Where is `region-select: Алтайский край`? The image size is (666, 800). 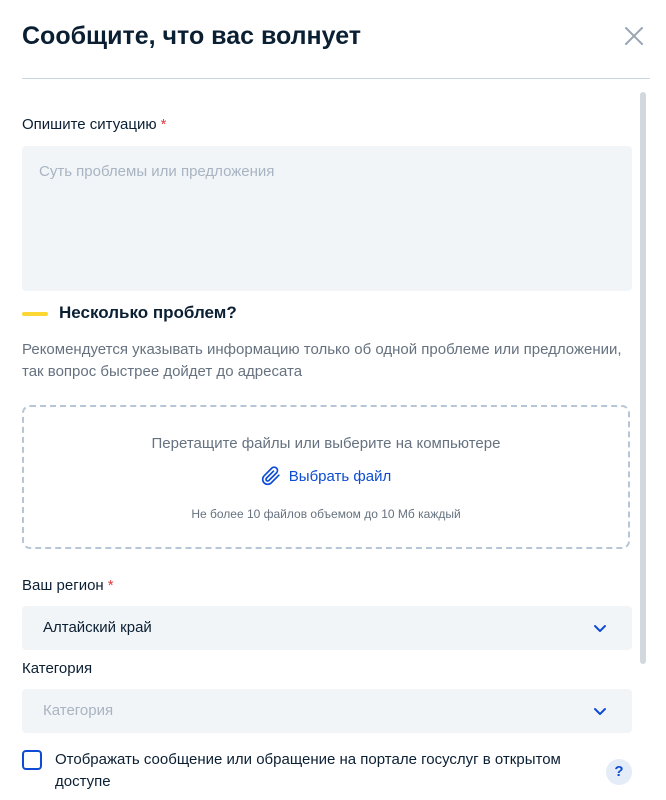 region-select: Алтайский край is located at coordinates (327, 628).